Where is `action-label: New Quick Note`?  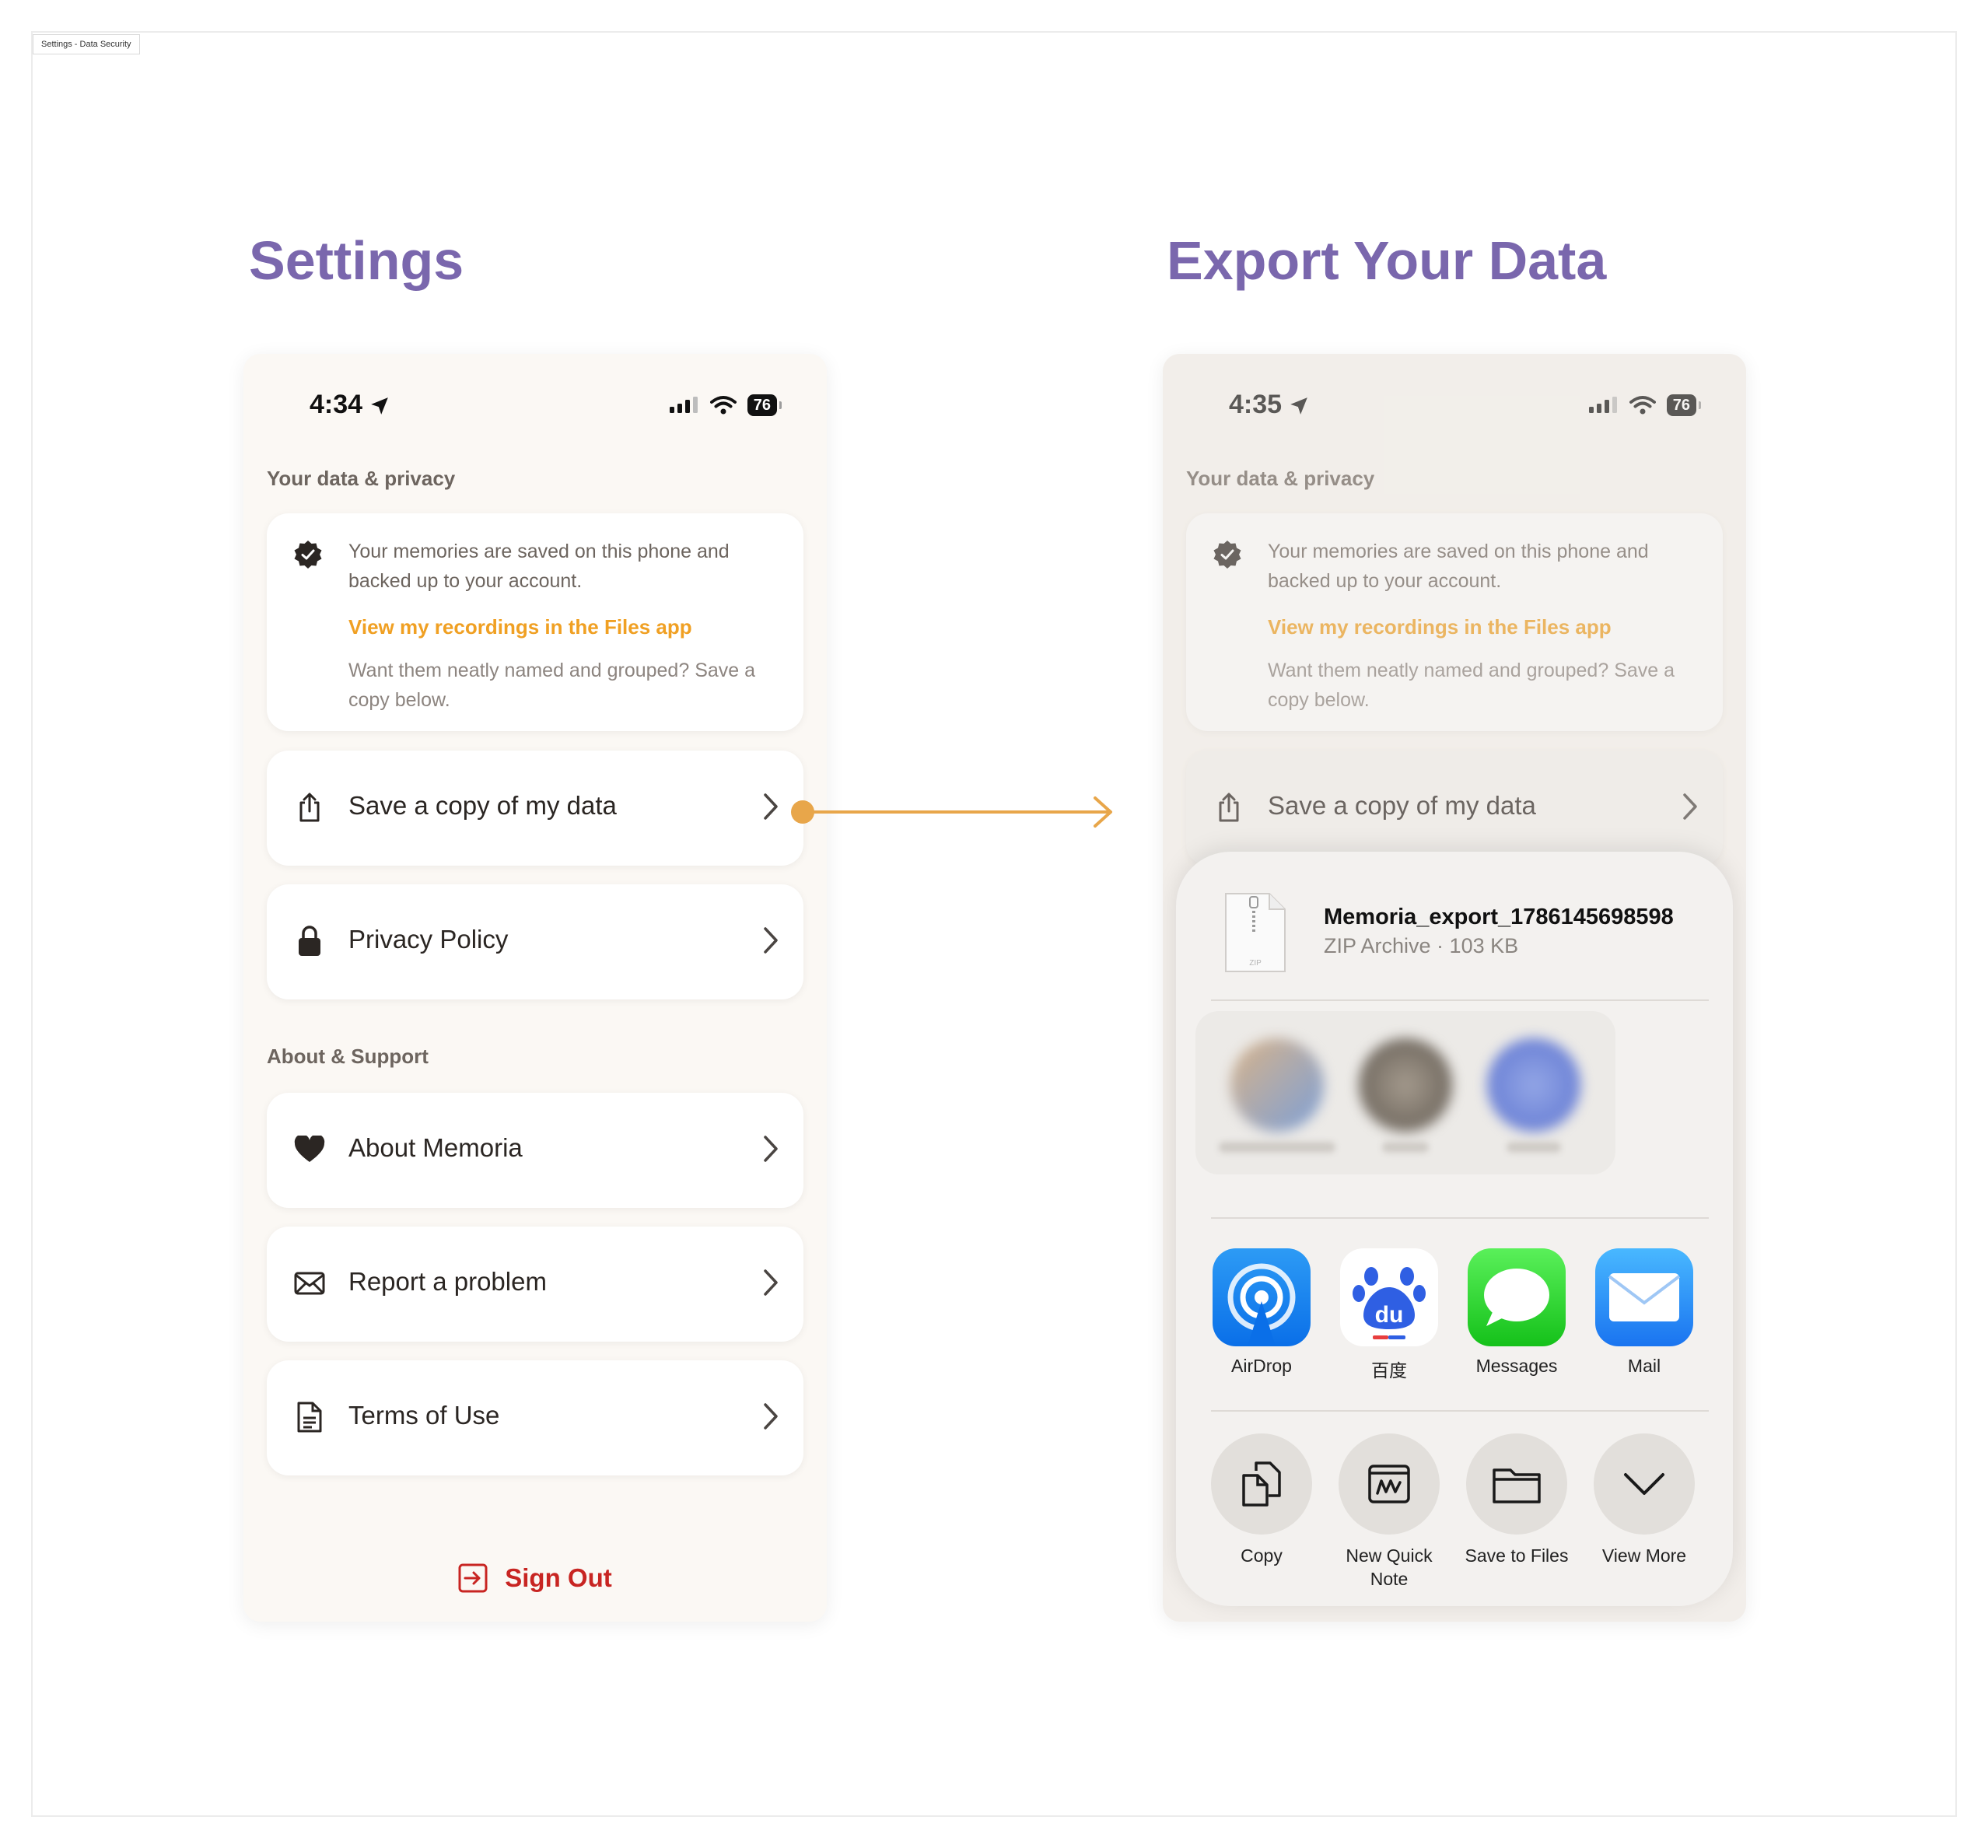
action-label: New Quick Note is located at coordinates (1390, 1567).